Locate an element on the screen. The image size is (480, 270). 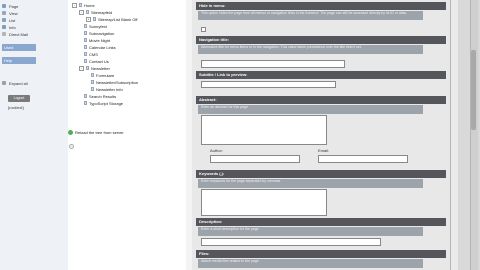
help-icon is located at coordinates (71, 146).